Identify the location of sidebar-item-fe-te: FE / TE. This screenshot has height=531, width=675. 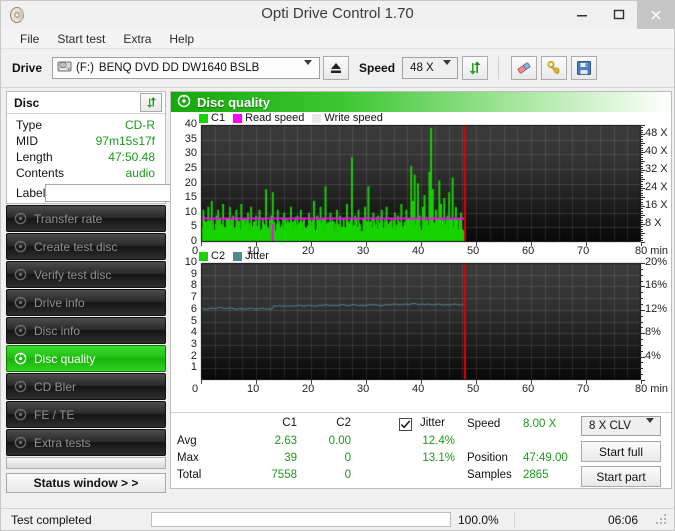
(86, 414).